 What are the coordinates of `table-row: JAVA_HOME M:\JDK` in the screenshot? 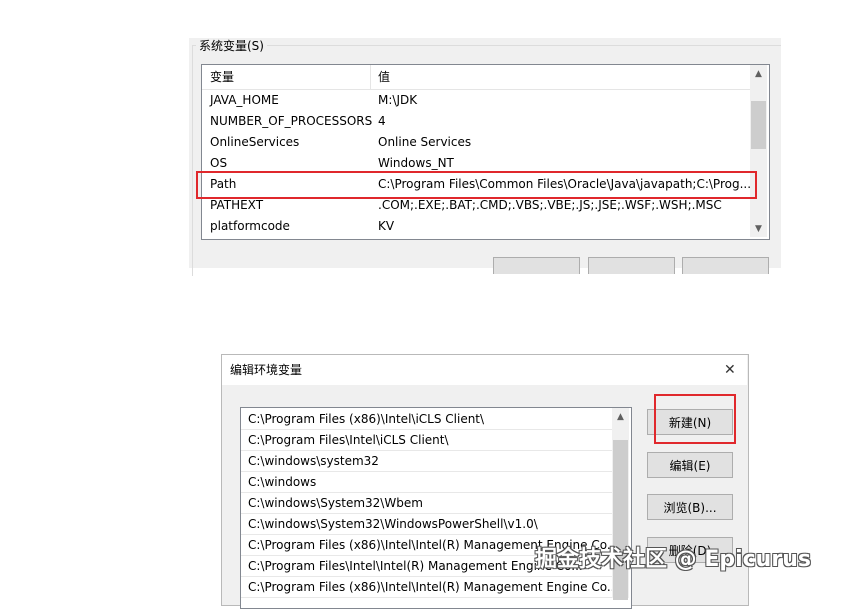 It's located at (476, 100).